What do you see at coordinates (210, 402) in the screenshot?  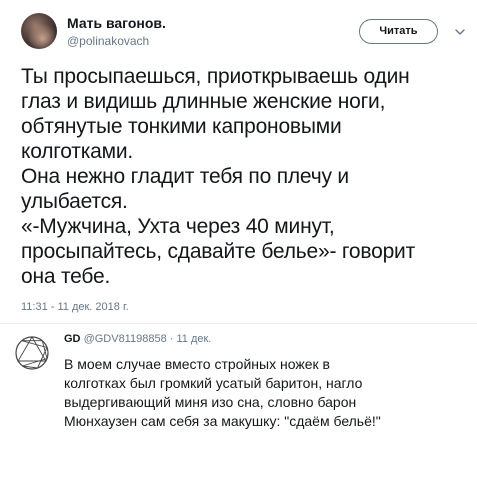 I see `reply-text-line: выдергивающий миня изо сна, словно барон` at bounding box center [210, 402].